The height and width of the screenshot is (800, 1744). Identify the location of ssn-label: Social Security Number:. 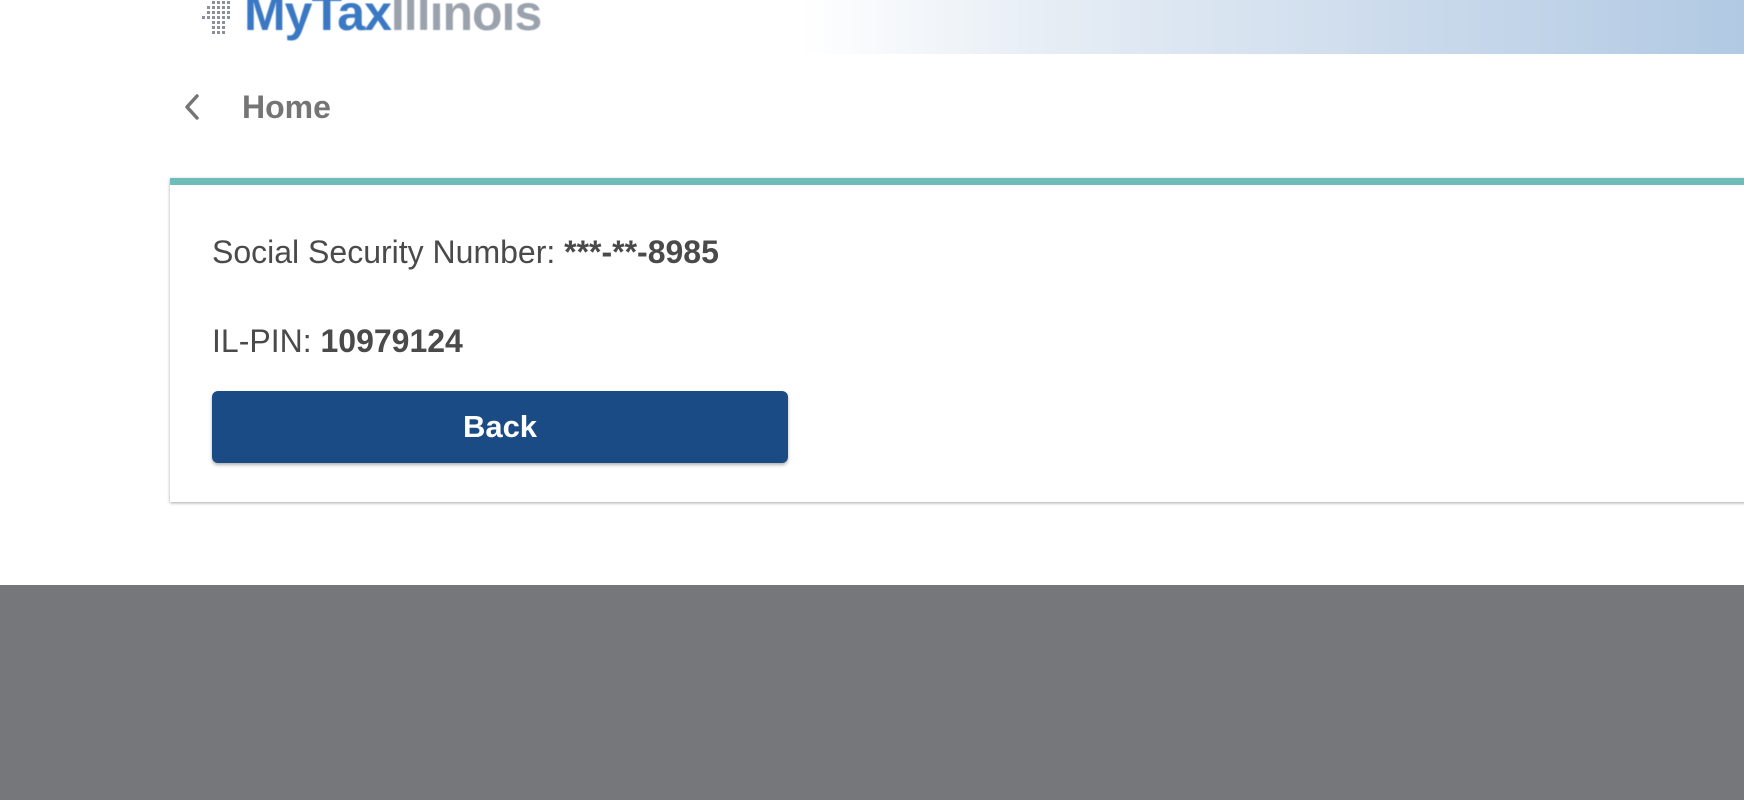
(388, 252).